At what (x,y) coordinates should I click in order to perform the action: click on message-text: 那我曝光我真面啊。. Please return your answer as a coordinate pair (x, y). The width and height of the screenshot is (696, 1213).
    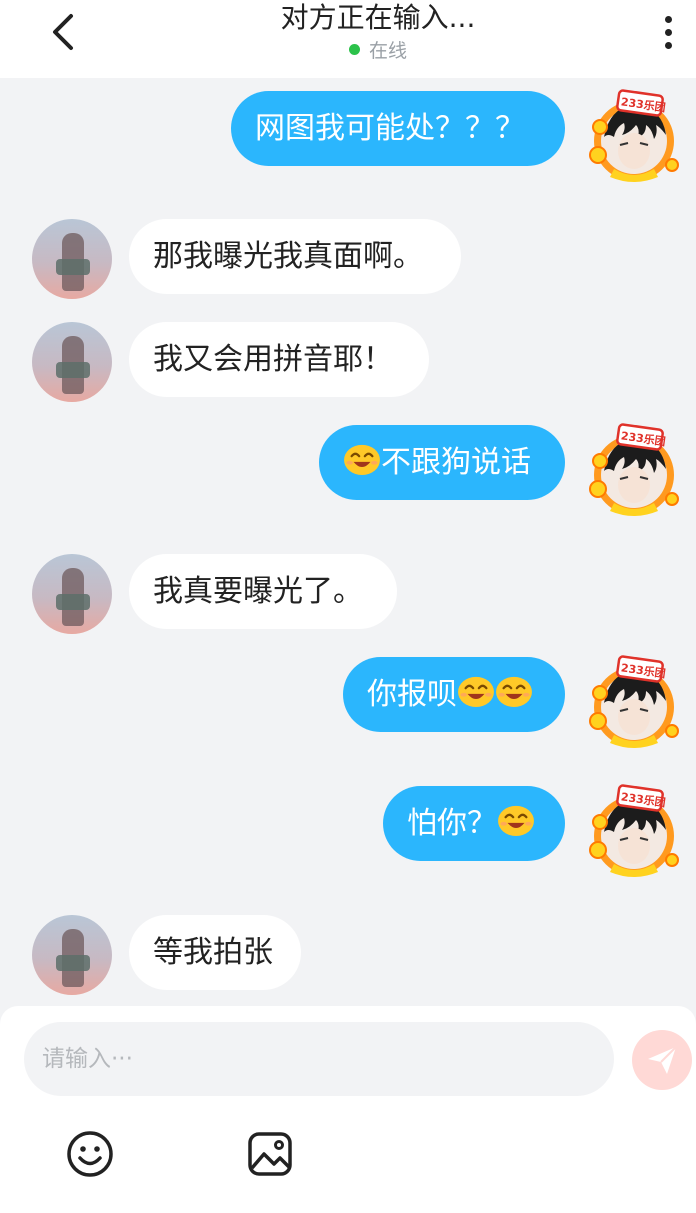
    Looking at the image, I should click on (288, 256).